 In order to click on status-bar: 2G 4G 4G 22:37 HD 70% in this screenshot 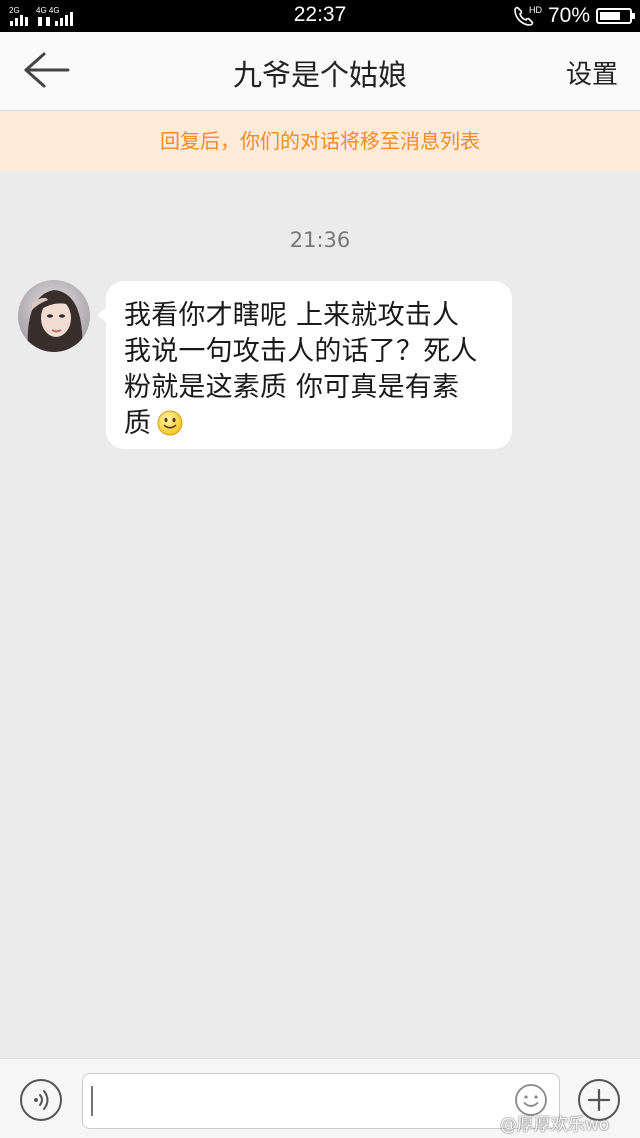, I will do `click(320, 16)`.